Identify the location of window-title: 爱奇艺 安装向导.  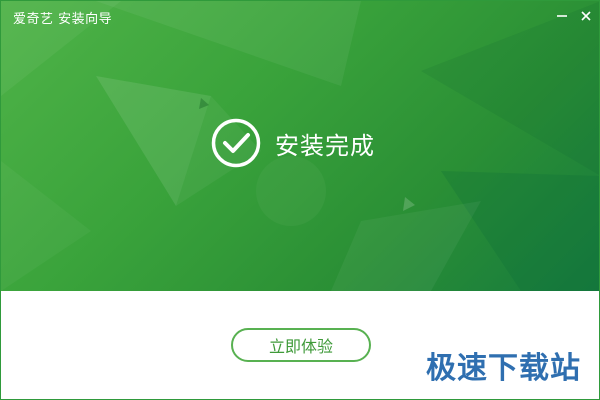
(63, 19).